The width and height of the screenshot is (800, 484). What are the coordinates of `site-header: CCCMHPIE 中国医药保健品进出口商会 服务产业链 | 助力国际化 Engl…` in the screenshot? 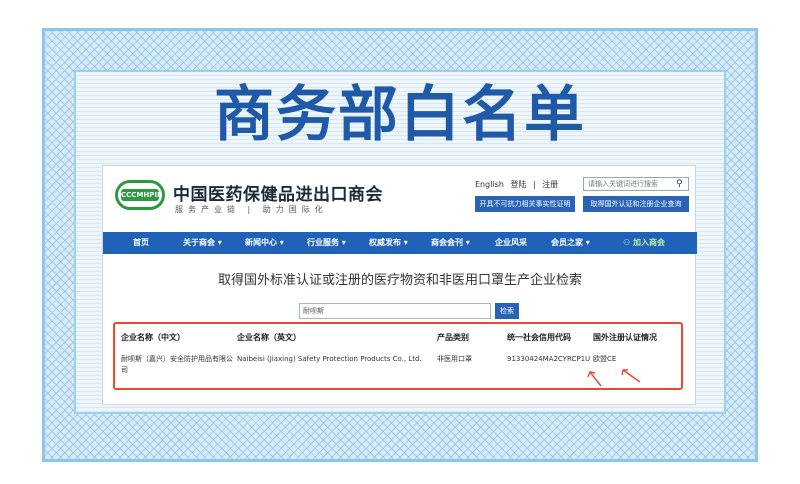 It's located at (400, 196).